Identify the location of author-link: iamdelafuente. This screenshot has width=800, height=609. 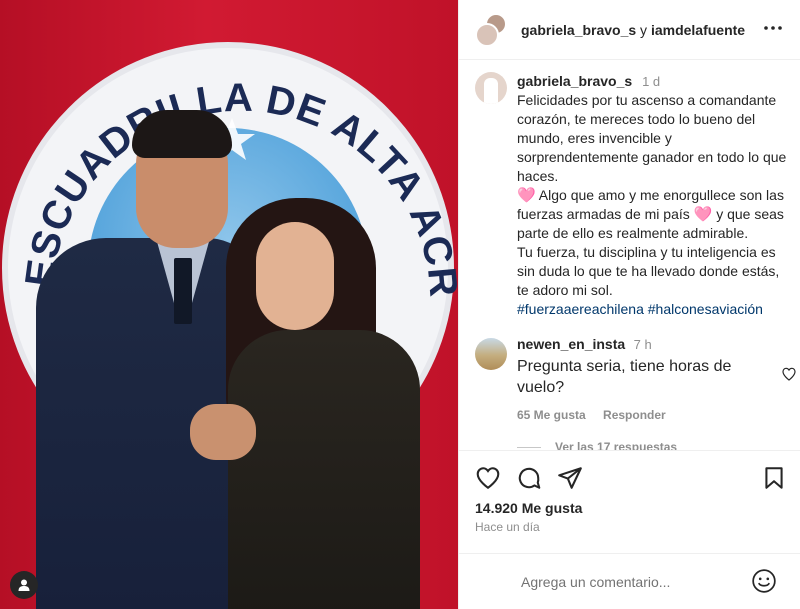
(698, 30).